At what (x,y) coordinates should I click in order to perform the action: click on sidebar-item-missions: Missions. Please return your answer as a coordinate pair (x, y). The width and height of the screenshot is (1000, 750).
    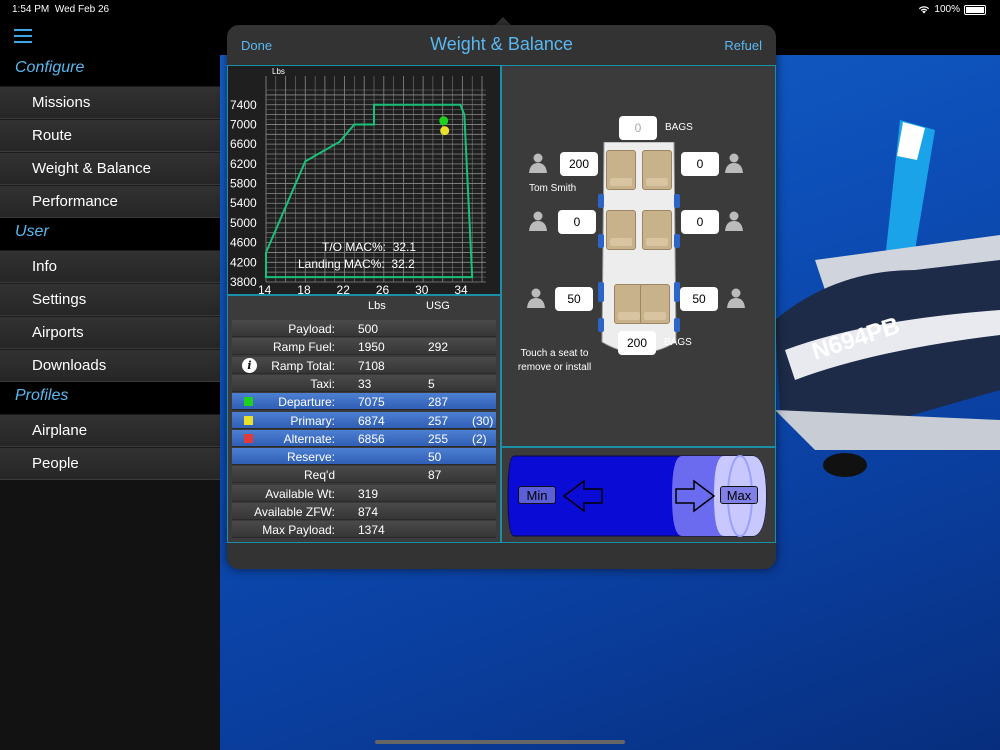
    Looking at the image, I should click on (110, 102).